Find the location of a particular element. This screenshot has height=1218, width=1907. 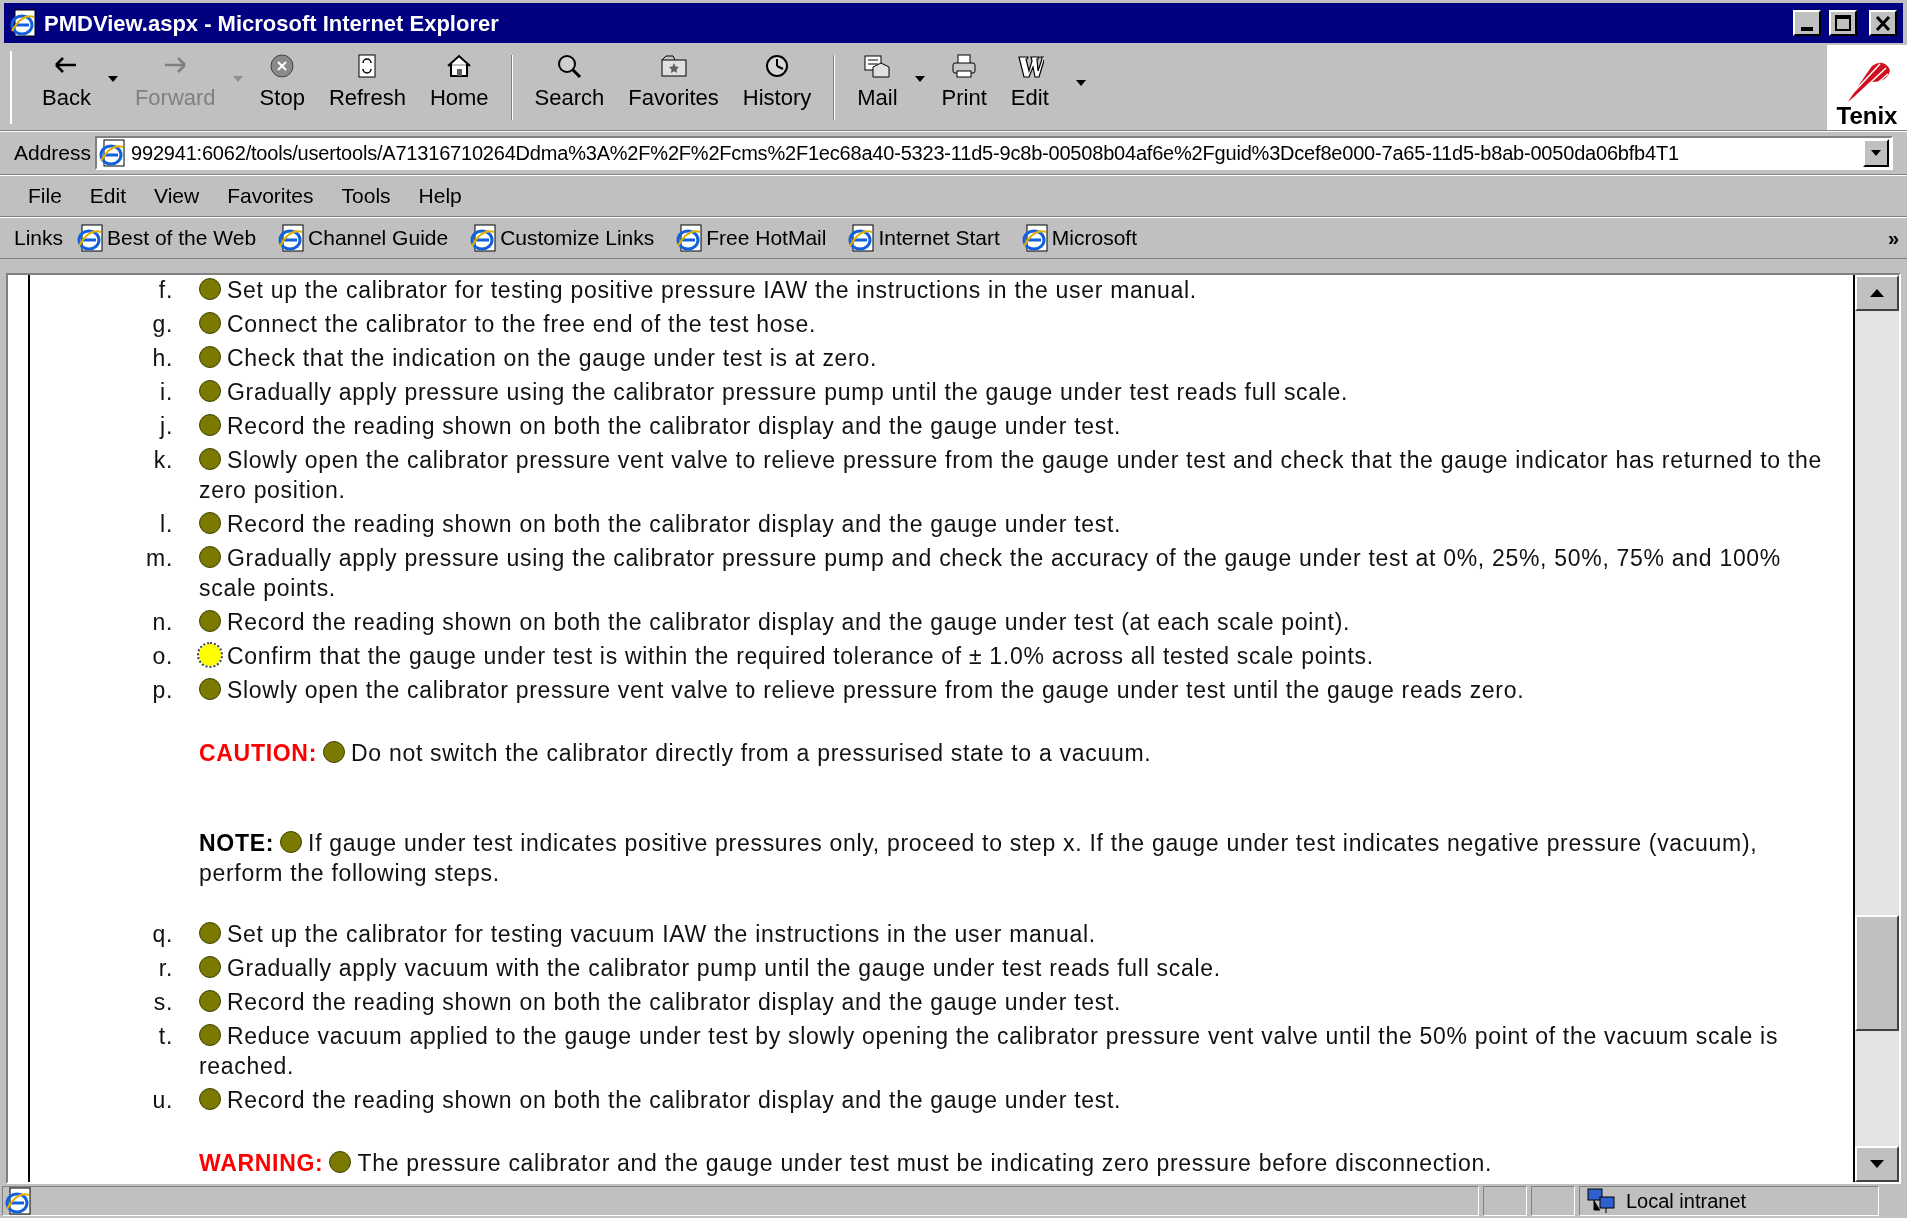

link-item: Best of the Web is located at coordinates (167, 238).